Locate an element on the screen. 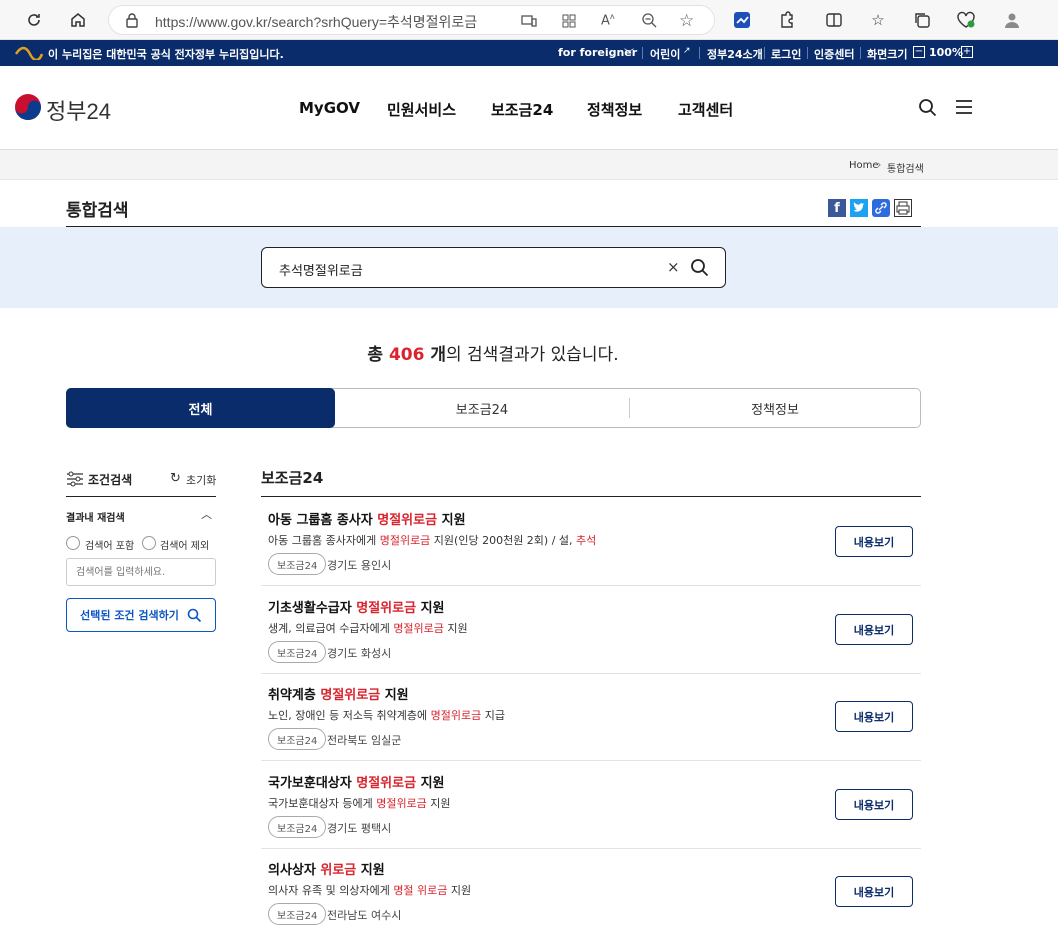 The image size is (1058, 936). result-title: 취약계층 명절위로금 지원 is located at coordinates (338, 693).